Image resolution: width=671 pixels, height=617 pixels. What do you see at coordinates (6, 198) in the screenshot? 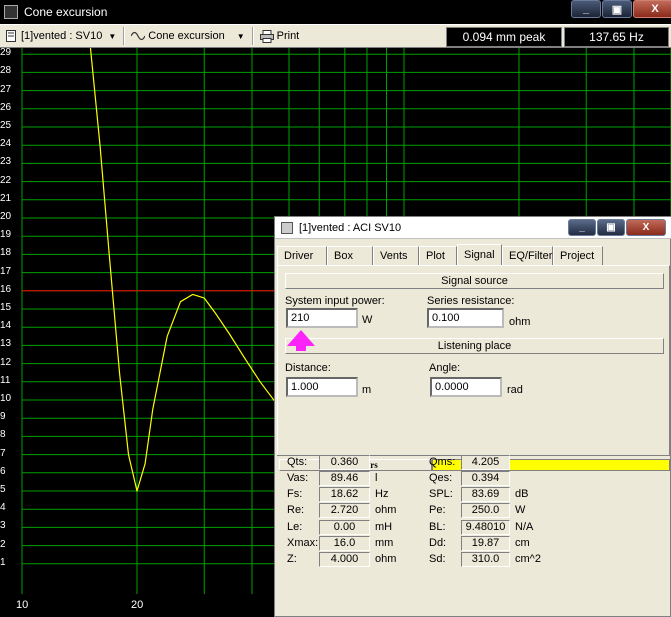
I see `y-tick-label: 21` at bounding box center [6, 198].